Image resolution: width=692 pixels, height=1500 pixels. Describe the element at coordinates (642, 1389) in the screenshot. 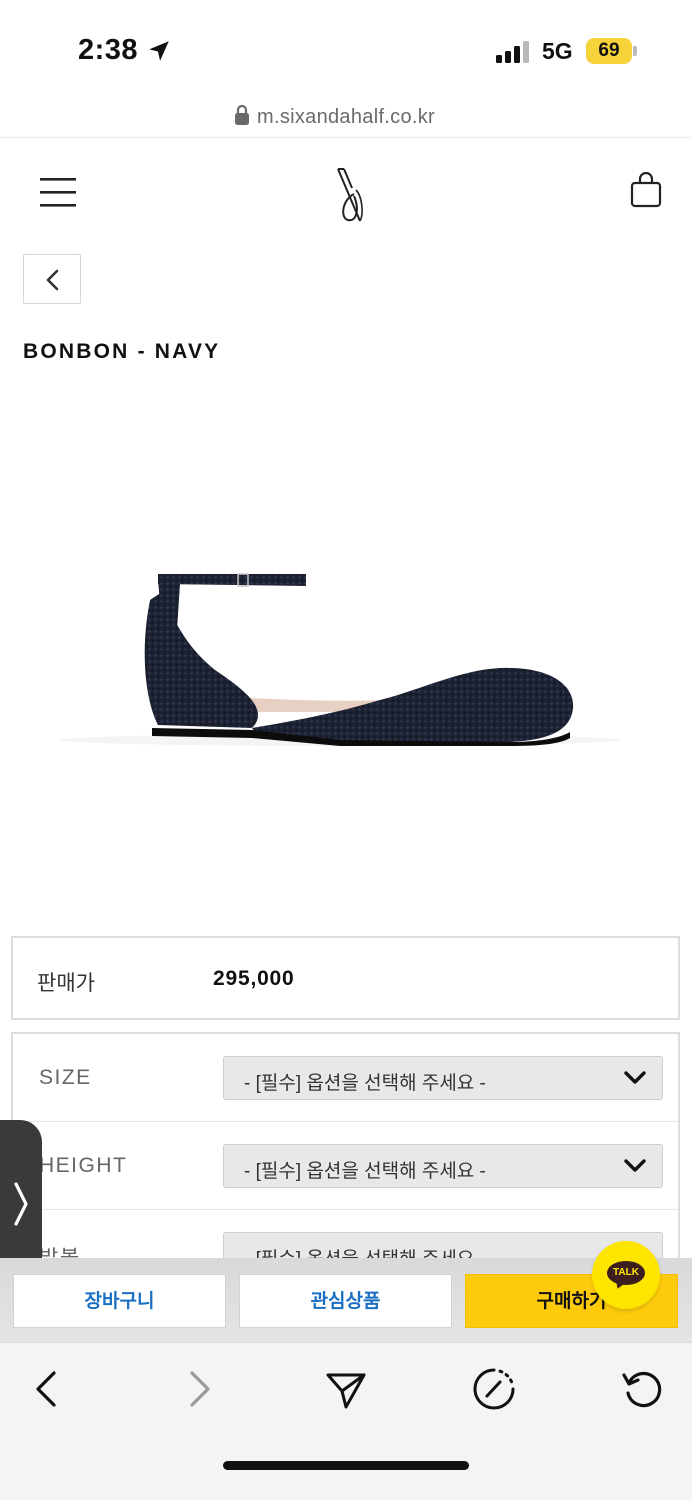

I see `reload-icon` at that location.